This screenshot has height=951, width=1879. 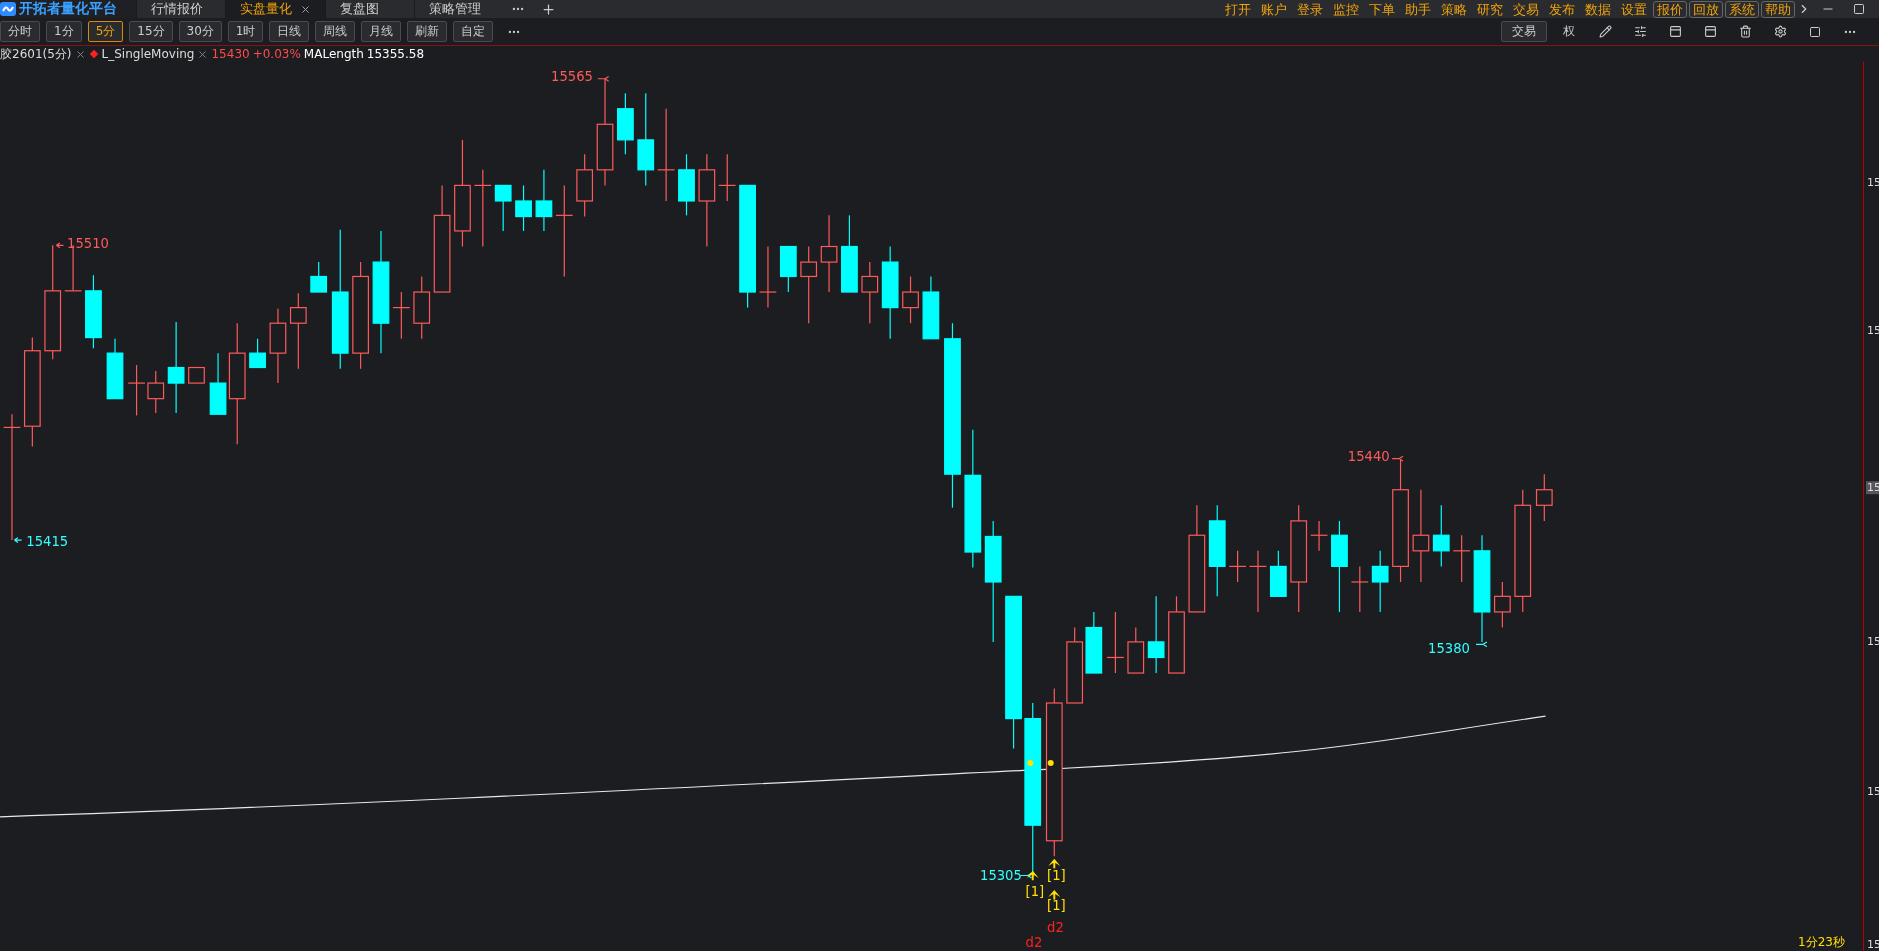 I want to click on period-button: 分时, so click(x=20, y=31).